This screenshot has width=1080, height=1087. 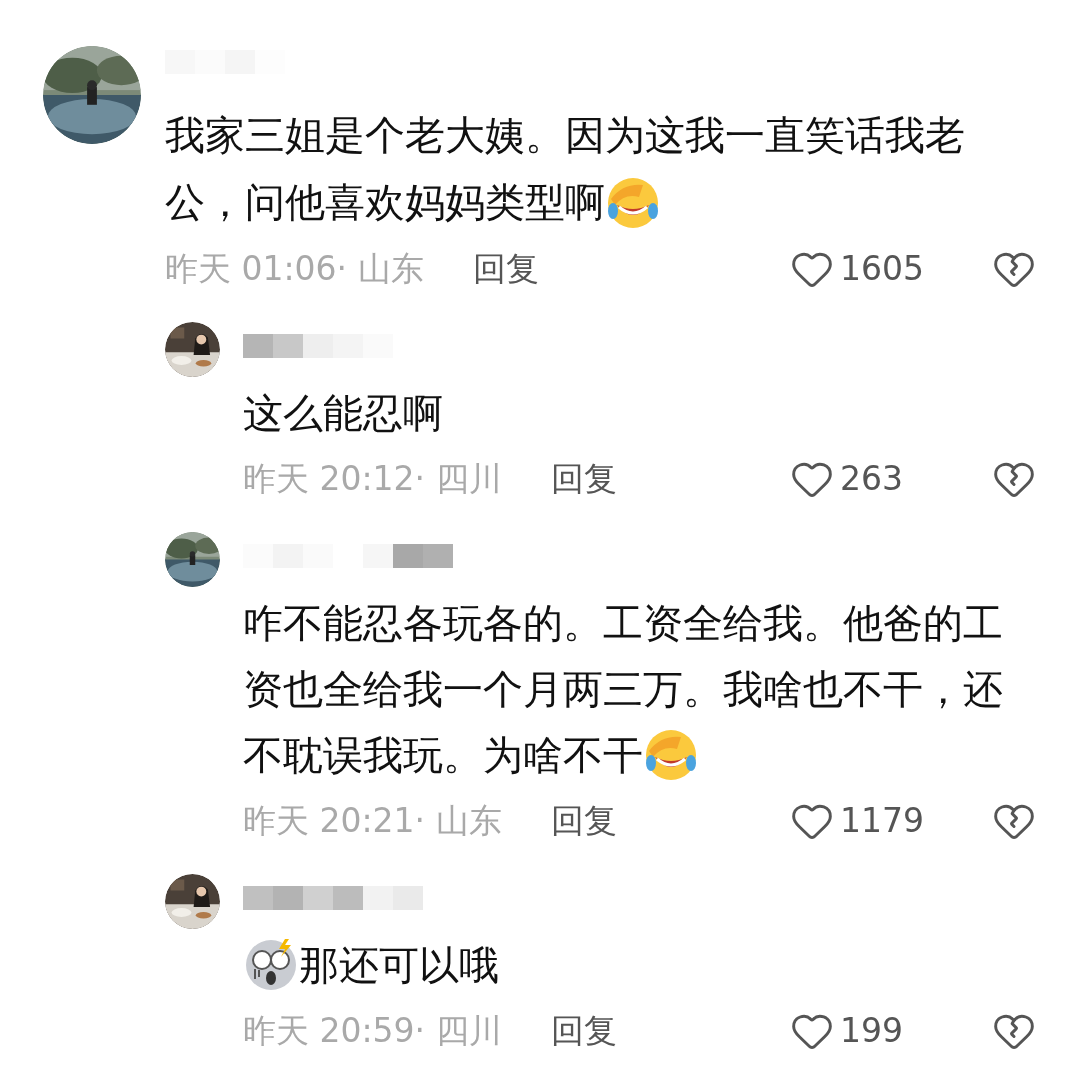 What do you see at coordinates (671, 755) in the screenshot?
I see `laughing-face-icon` at bounding box center [671, 755].